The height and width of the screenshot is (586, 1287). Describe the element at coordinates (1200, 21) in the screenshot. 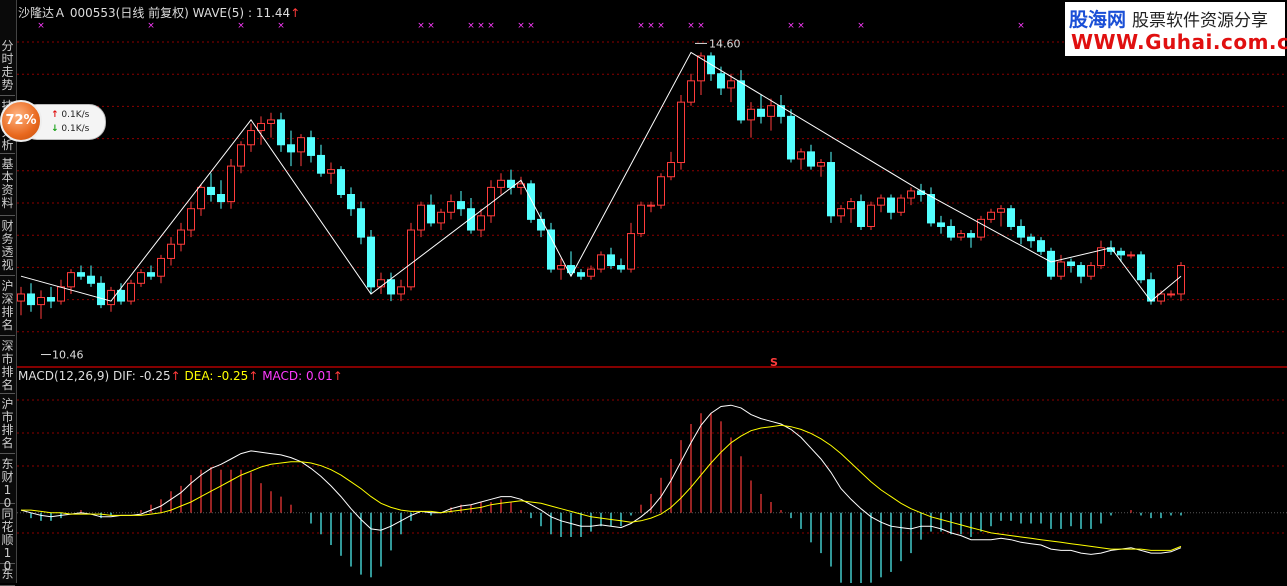

I see `watermark-slogan: 股票软件资源分享` at that location.